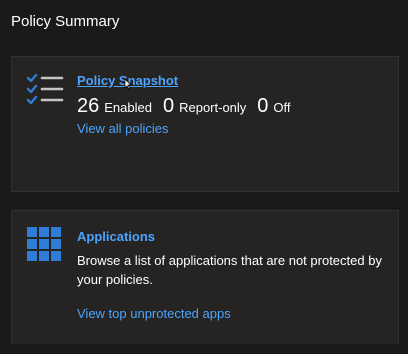 The height and width of the screenshot is (354, 408). I want to click on report-only-label: Report-only, so click(213, 107).